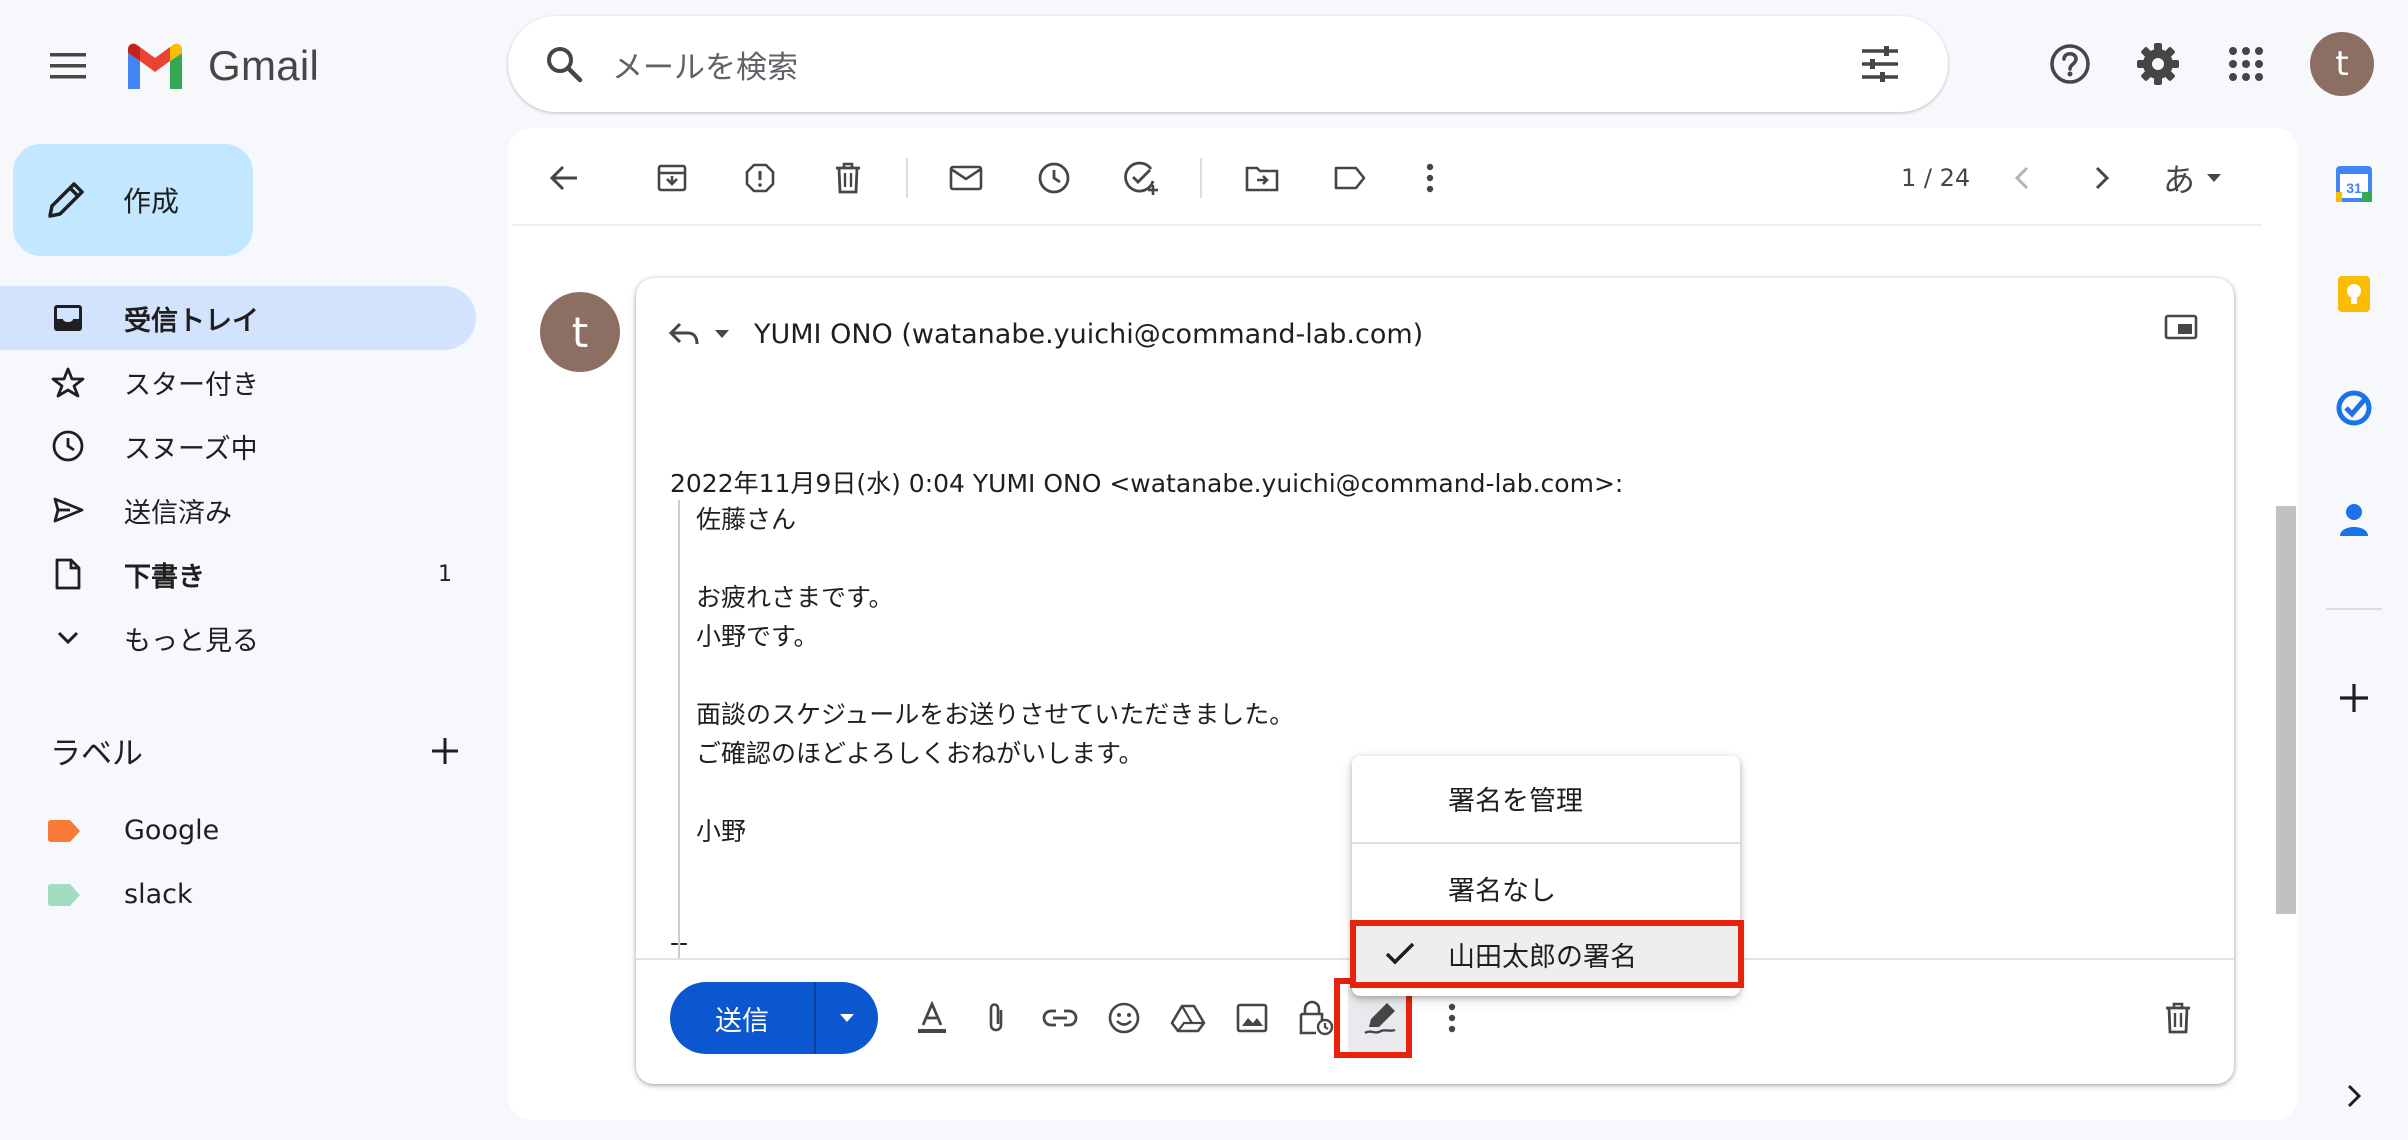 Image resolution: width=2408 pixels, height=1140 pixels. I want to click on snooze-button, so click(1054, 178).